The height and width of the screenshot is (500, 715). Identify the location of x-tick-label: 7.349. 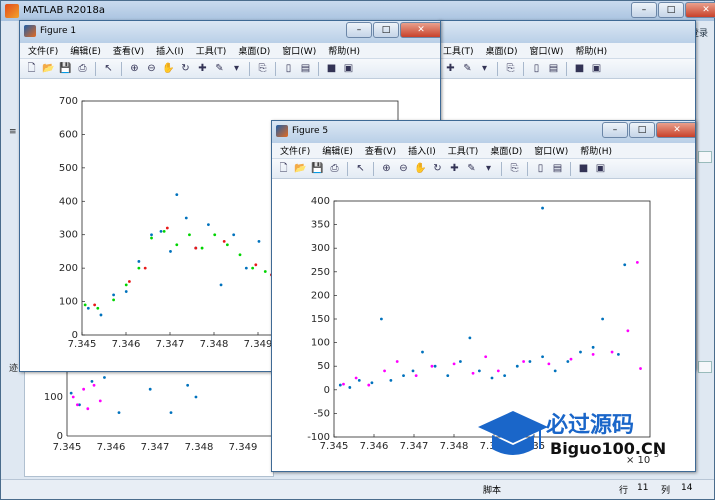
(243, 447).